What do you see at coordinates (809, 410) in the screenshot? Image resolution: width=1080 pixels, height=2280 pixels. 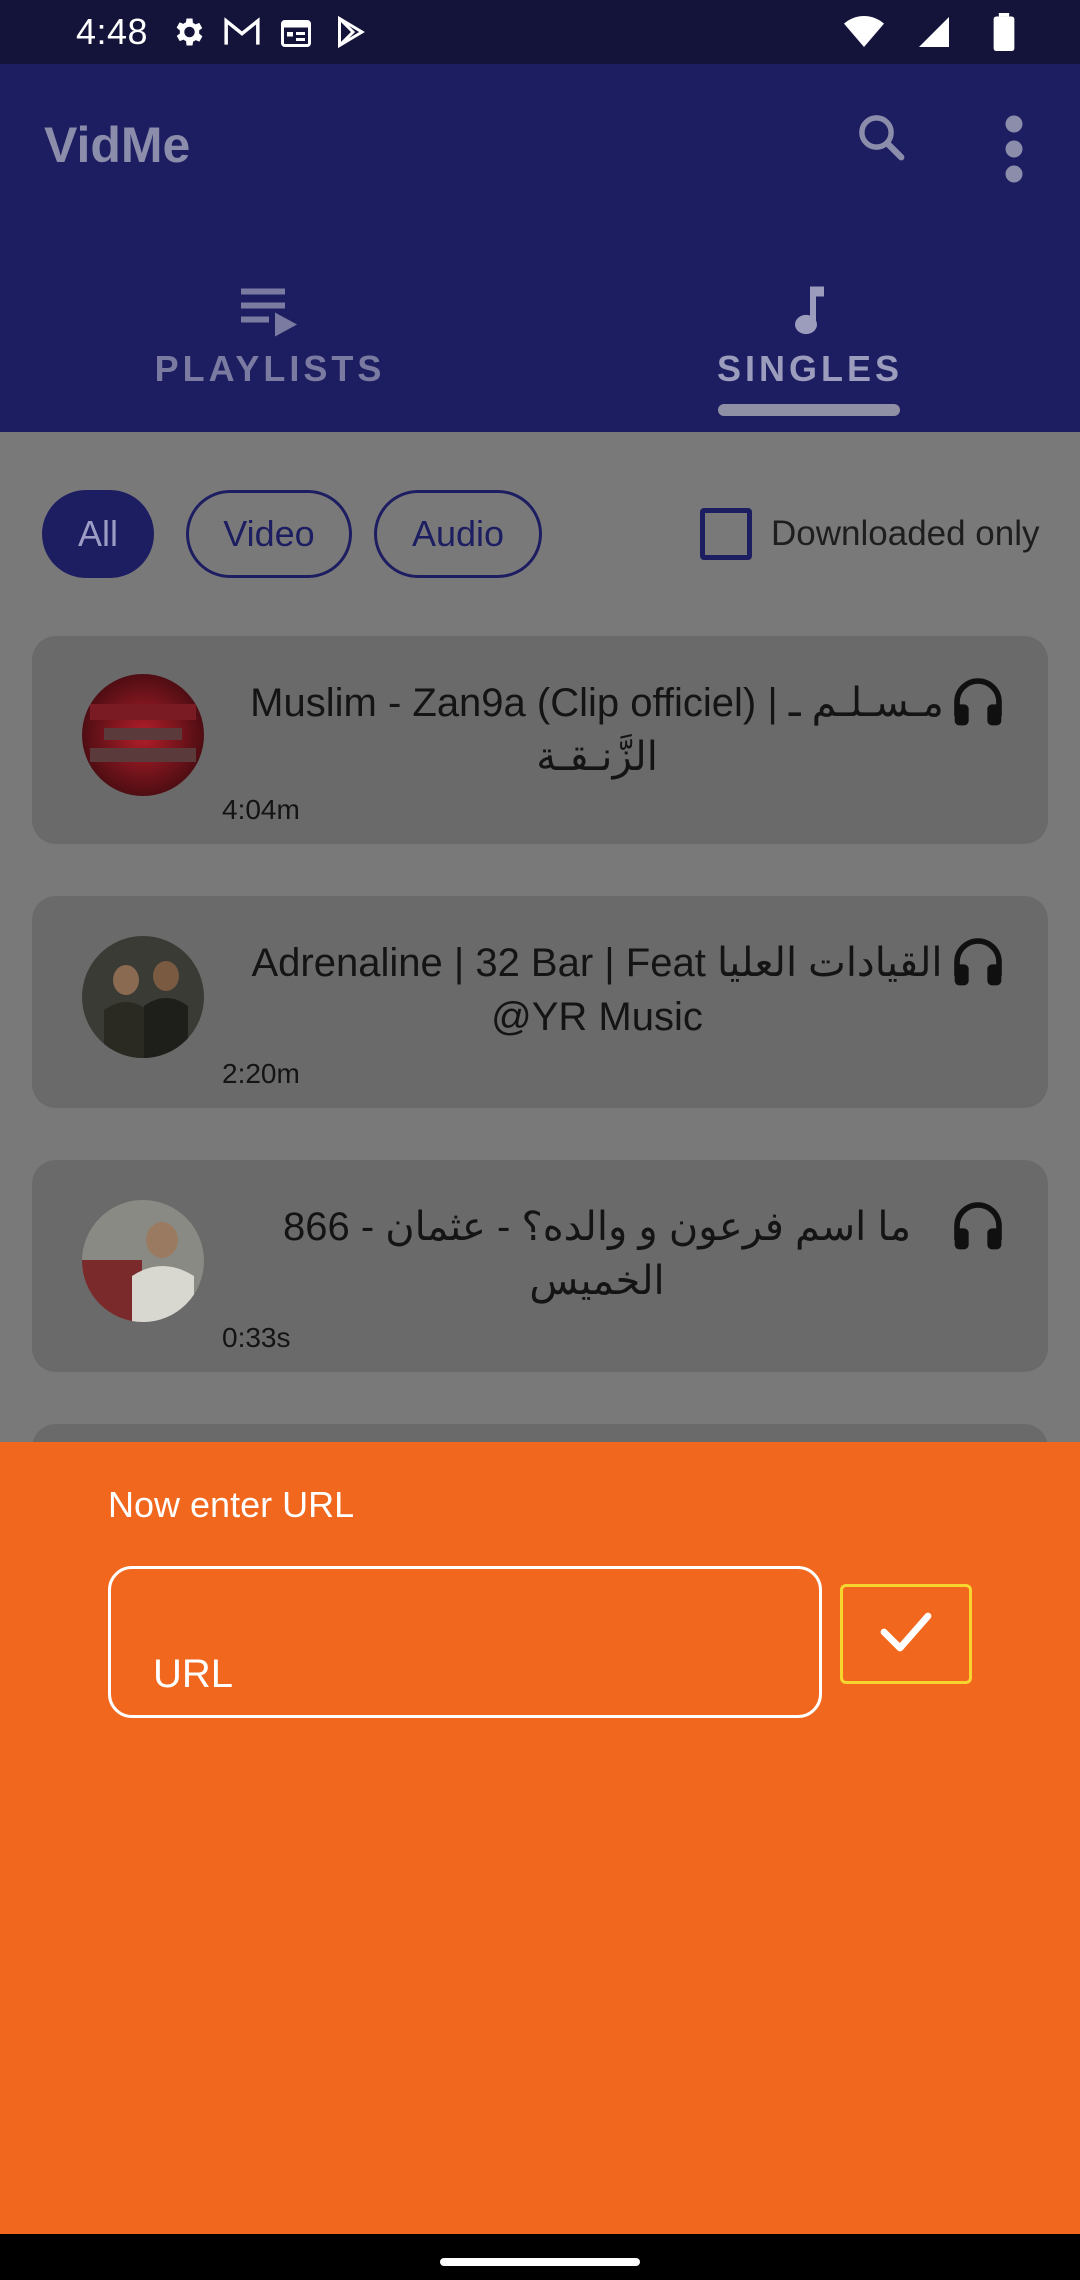 I see `tab-indicator` at bounding box center [809, 410].